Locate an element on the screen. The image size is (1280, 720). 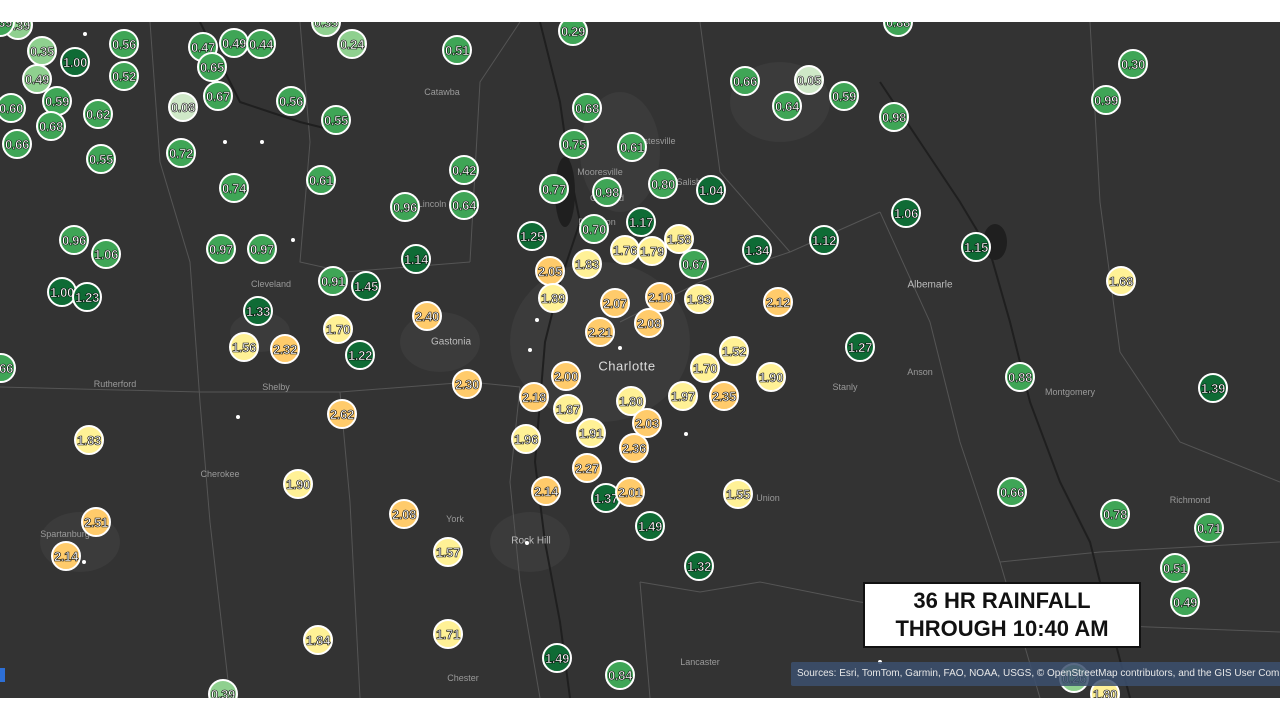
rainfall-gauge: 1.00 is located at coordinates (75, 62).